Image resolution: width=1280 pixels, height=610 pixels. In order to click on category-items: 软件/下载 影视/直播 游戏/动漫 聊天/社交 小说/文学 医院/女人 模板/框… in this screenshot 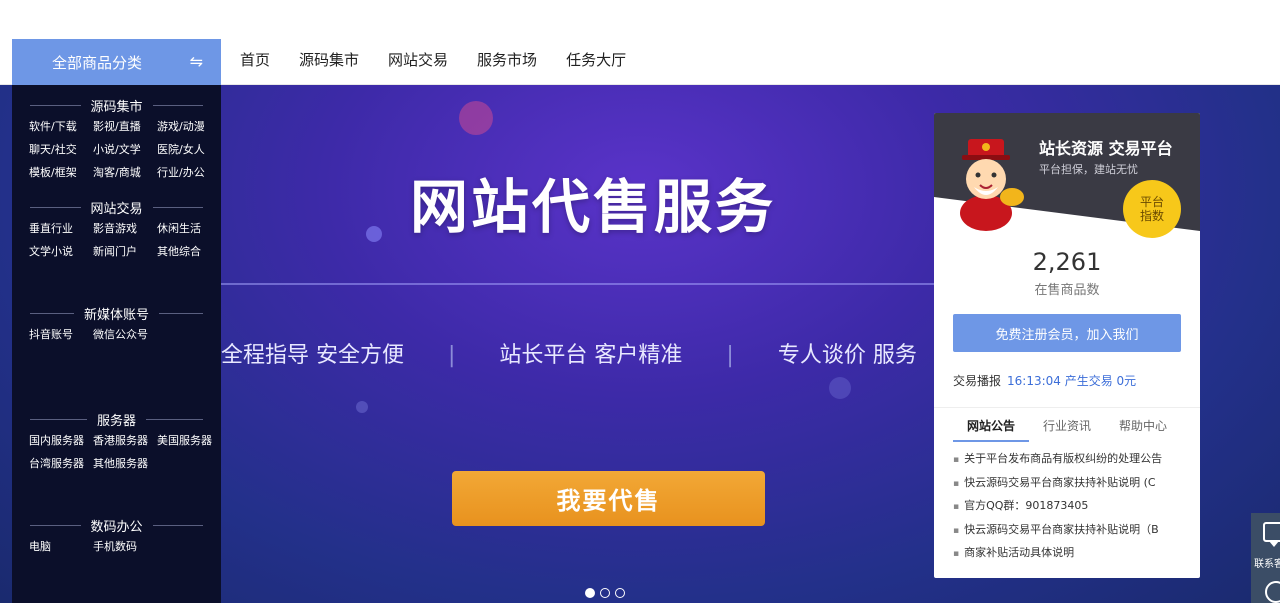, I will do `click(116, 150)`.